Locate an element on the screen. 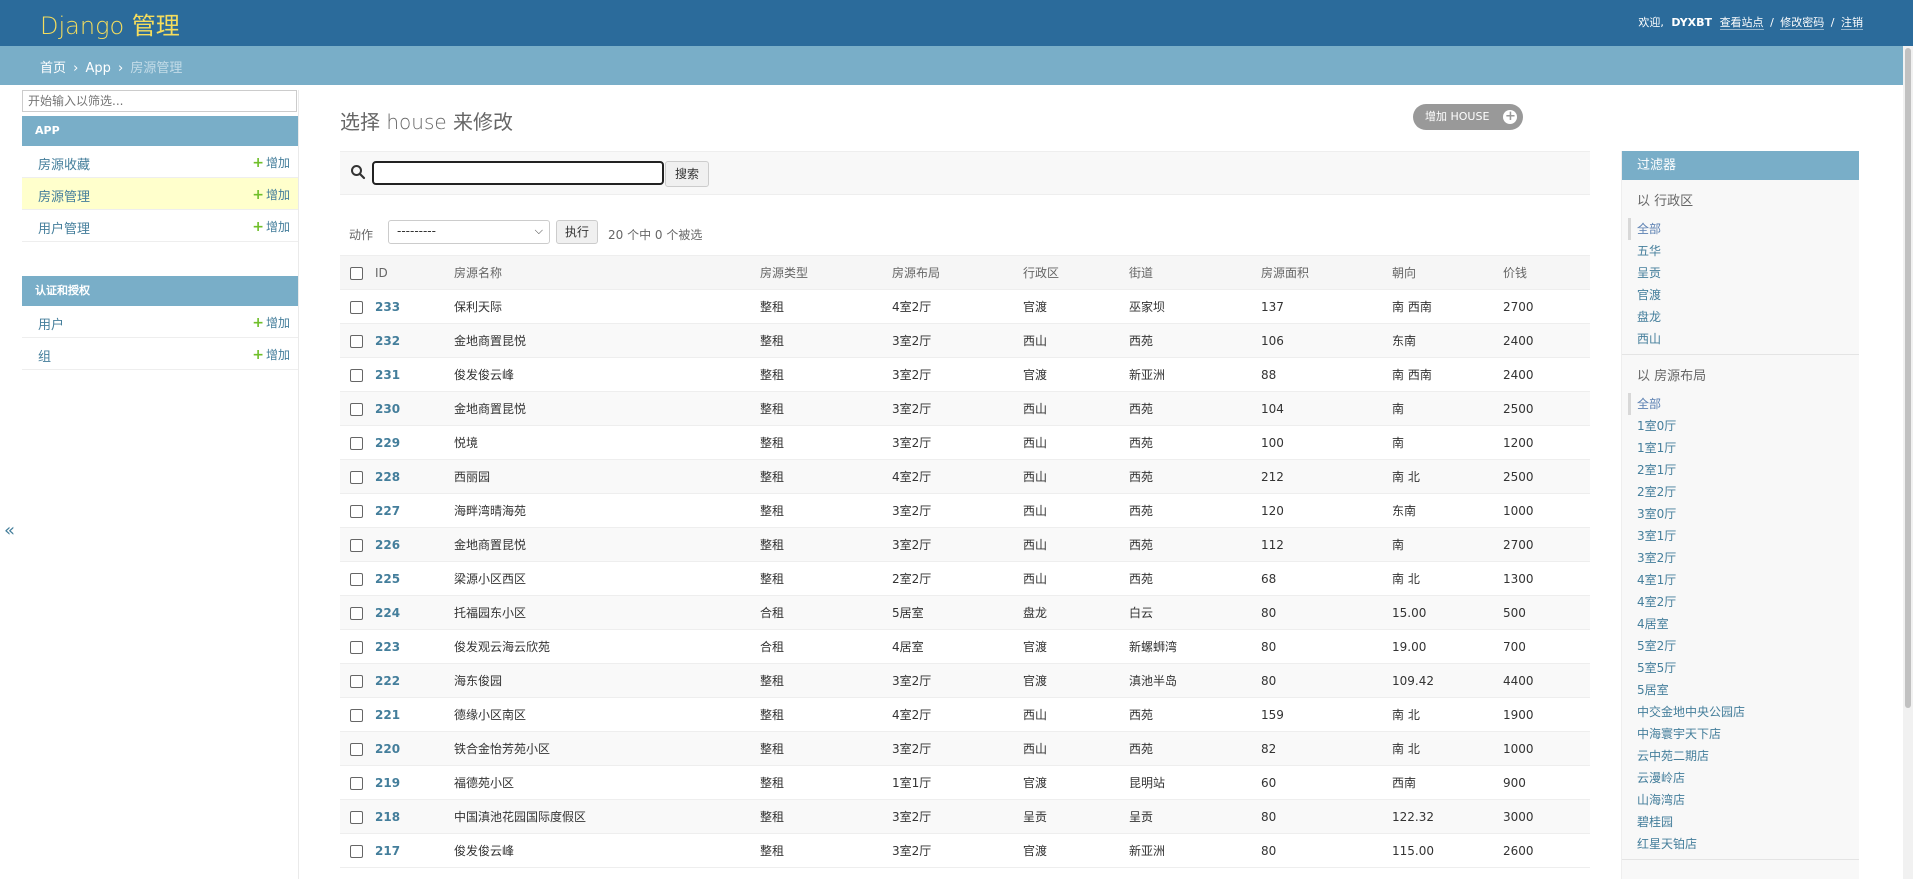  column-header: 朝向 is located at coordinates (1447, 272).